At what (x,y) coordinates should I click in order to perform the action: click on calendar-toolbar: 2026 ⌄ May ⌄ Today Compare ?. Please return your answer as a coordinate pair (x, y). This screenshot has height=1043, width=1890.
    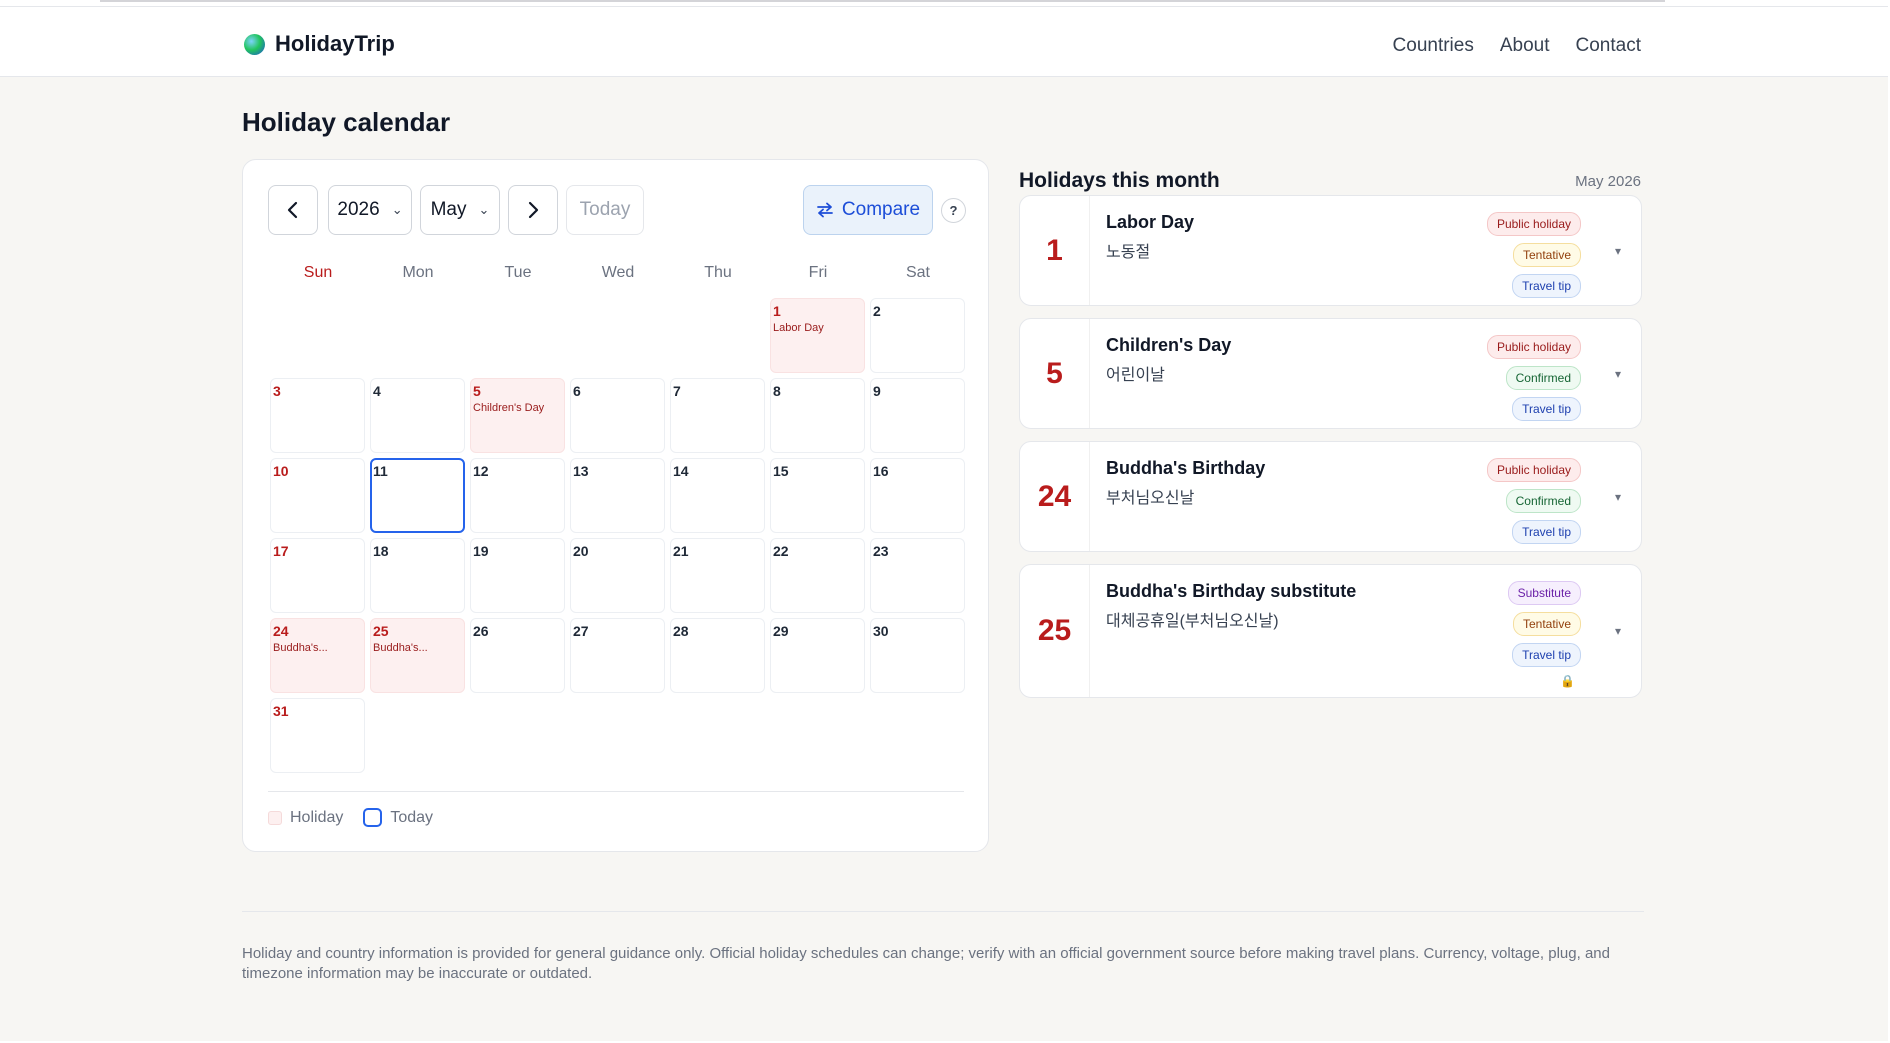
    Looking at the image, I should click on (617, 210).